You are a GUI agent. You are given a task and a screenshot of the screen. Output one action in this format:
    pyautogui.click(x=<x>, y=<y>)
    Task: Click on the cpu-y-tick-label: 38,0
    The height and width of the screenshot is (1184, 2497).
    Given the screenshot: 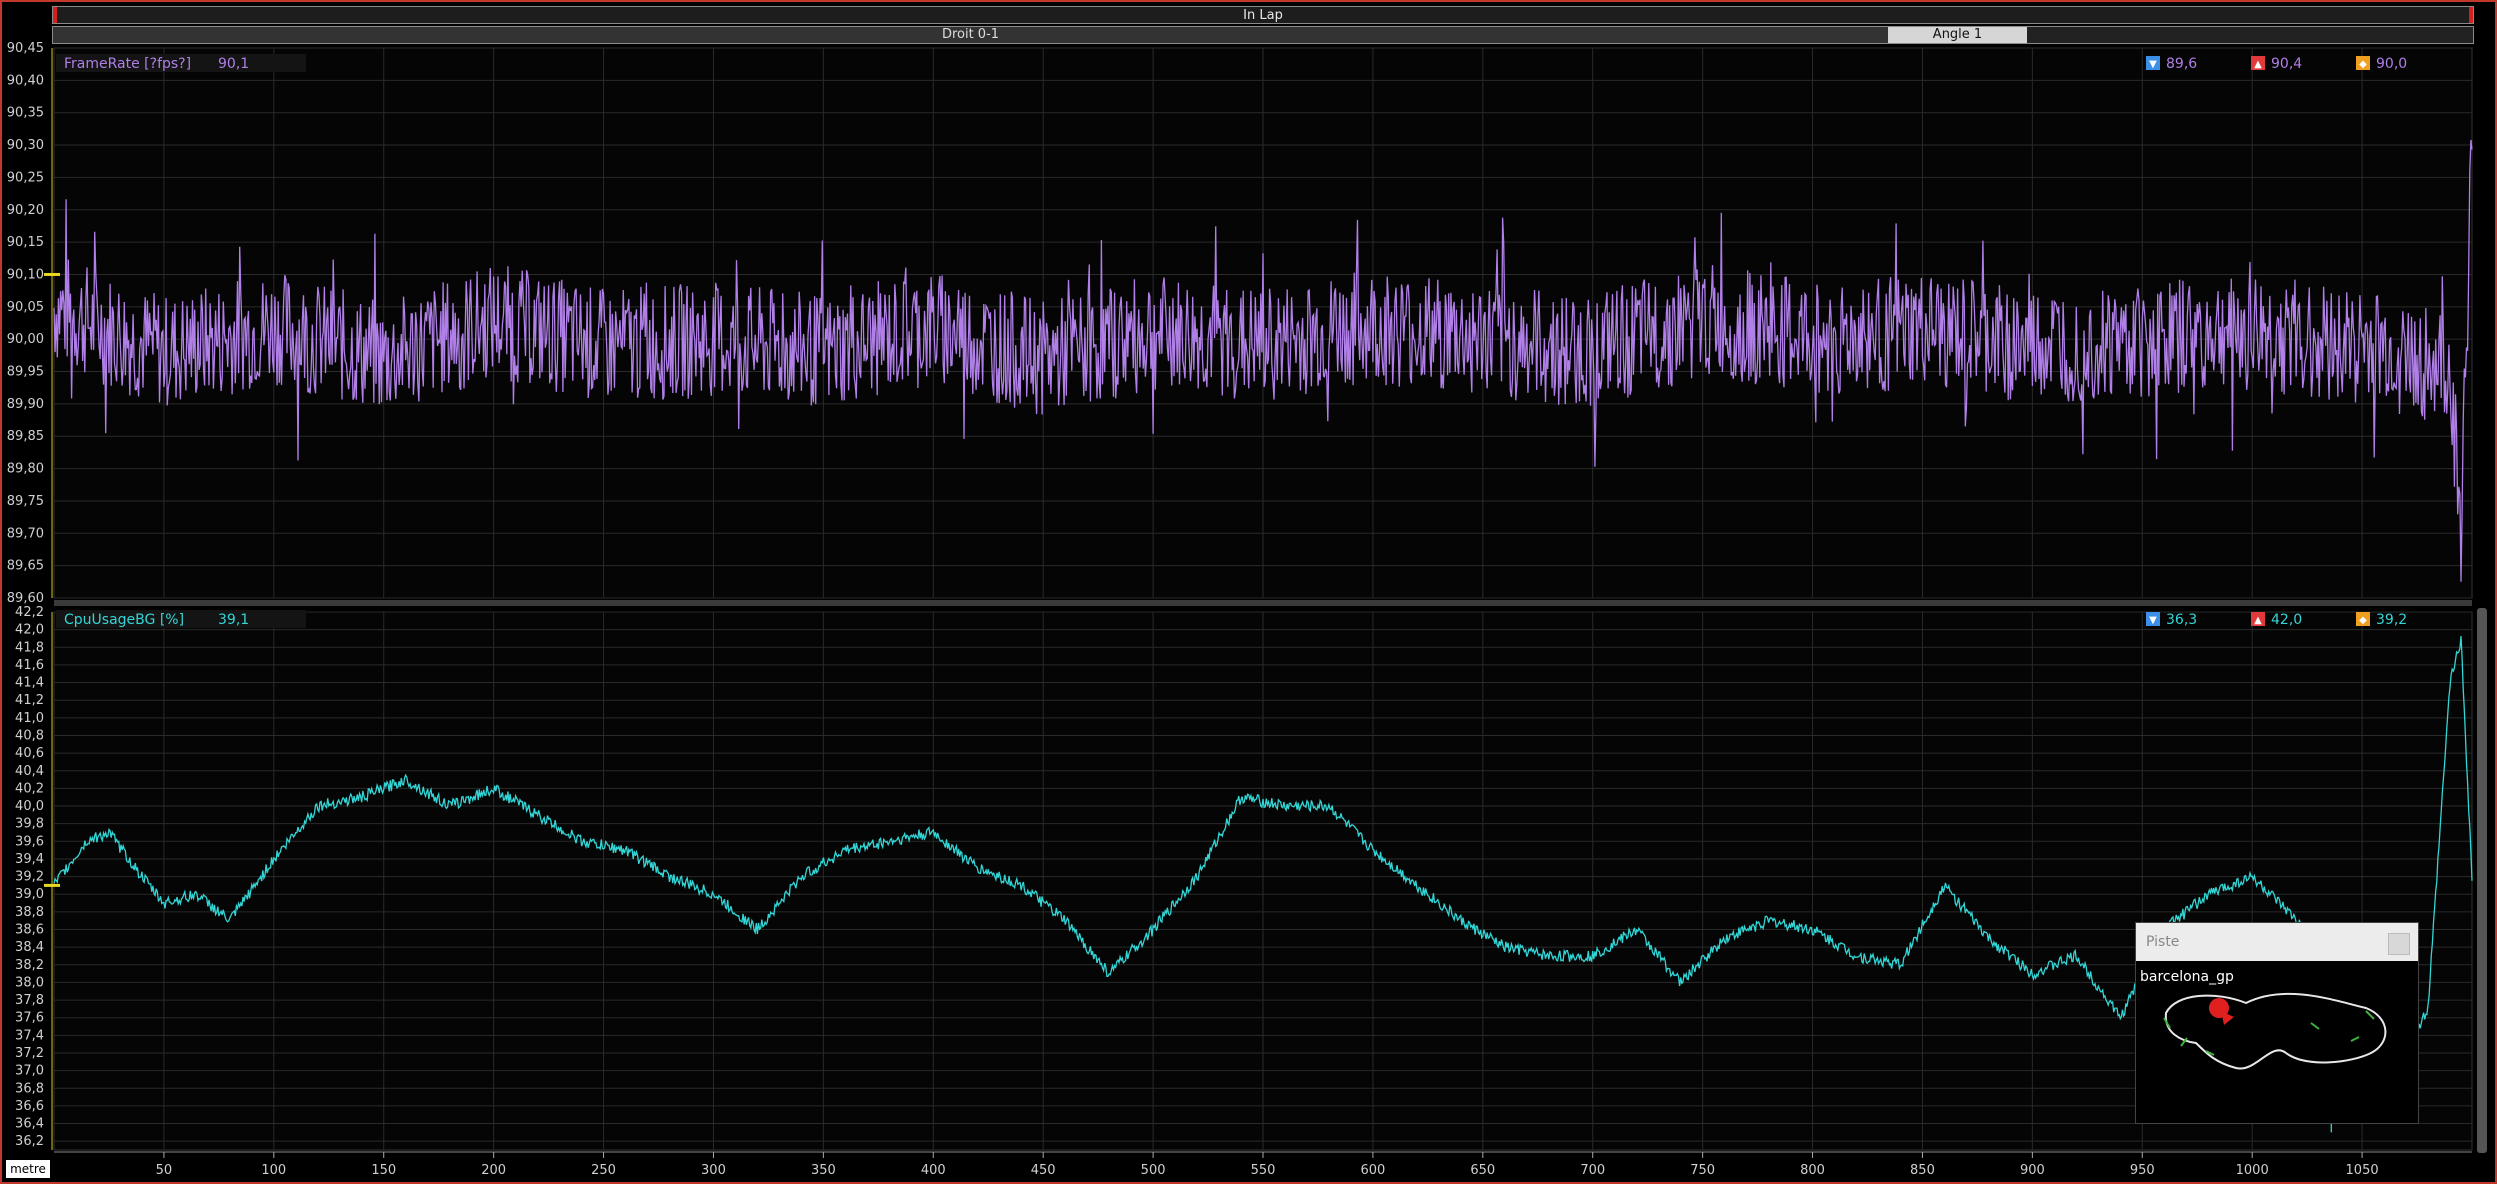 What is the action you would take?
    pyautogui.click(x=29, y=982)
    